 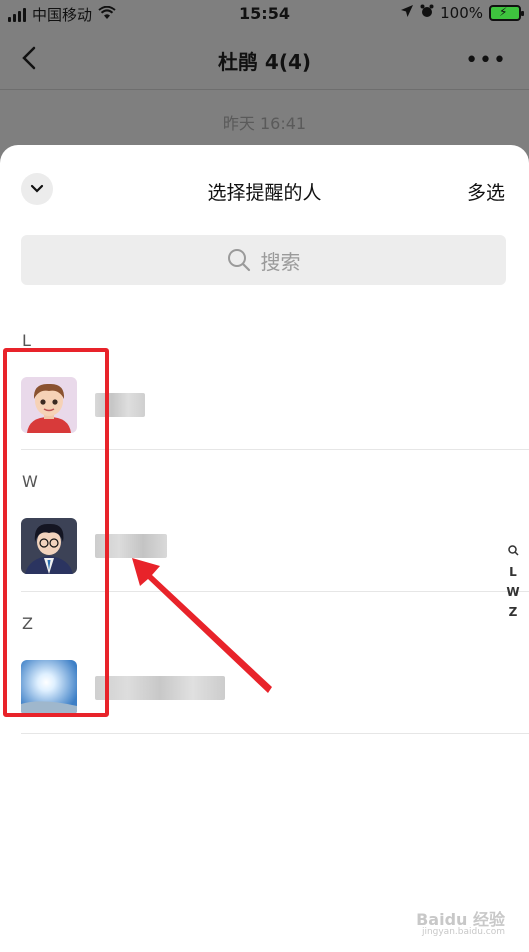 What do you see at coordinates (275, 733) in the screenshot?
I see `divider` at bounding box center [275, 733].